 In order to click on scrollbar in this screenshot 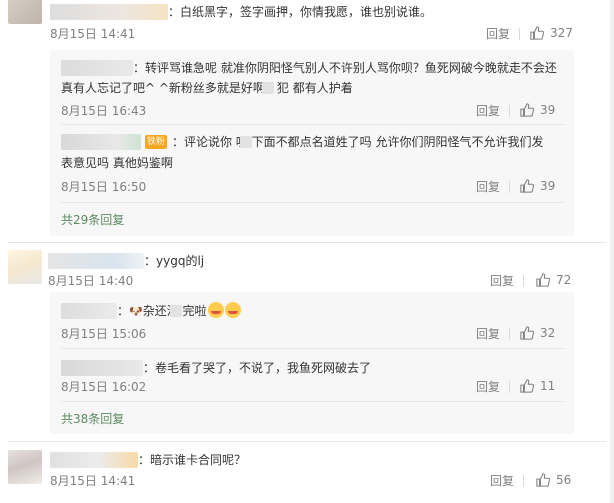, I will do `click(612, 251)`.